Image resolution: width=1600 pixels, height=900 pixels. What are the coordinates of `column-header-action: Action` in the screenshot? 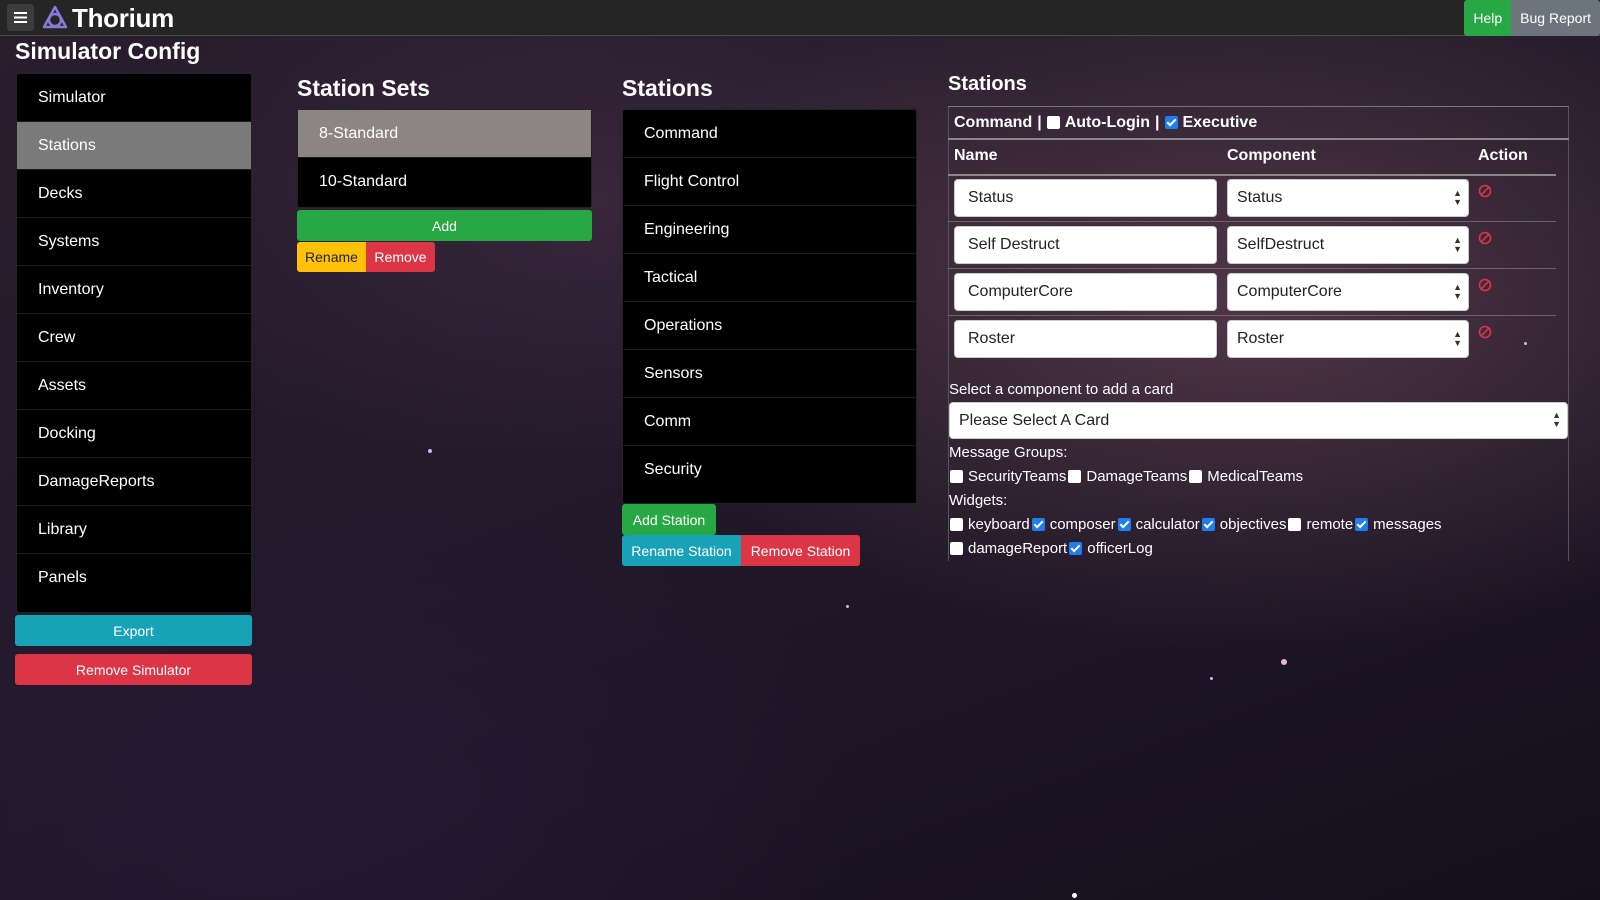 It's located at (1503, 155).